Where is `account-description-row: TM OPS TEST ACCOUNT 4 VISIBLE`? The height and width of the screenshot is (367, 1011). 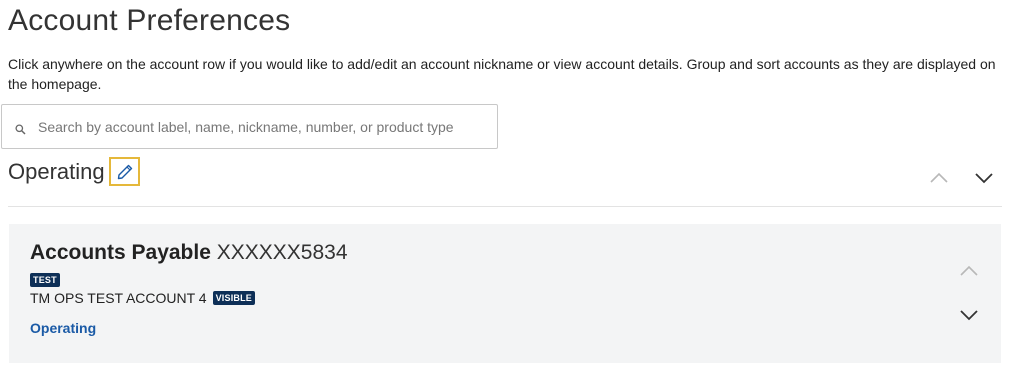
account-description-row: TM OPS TEST ACCOUNT 4 VISIBLE is located at coordinates (143, 298).